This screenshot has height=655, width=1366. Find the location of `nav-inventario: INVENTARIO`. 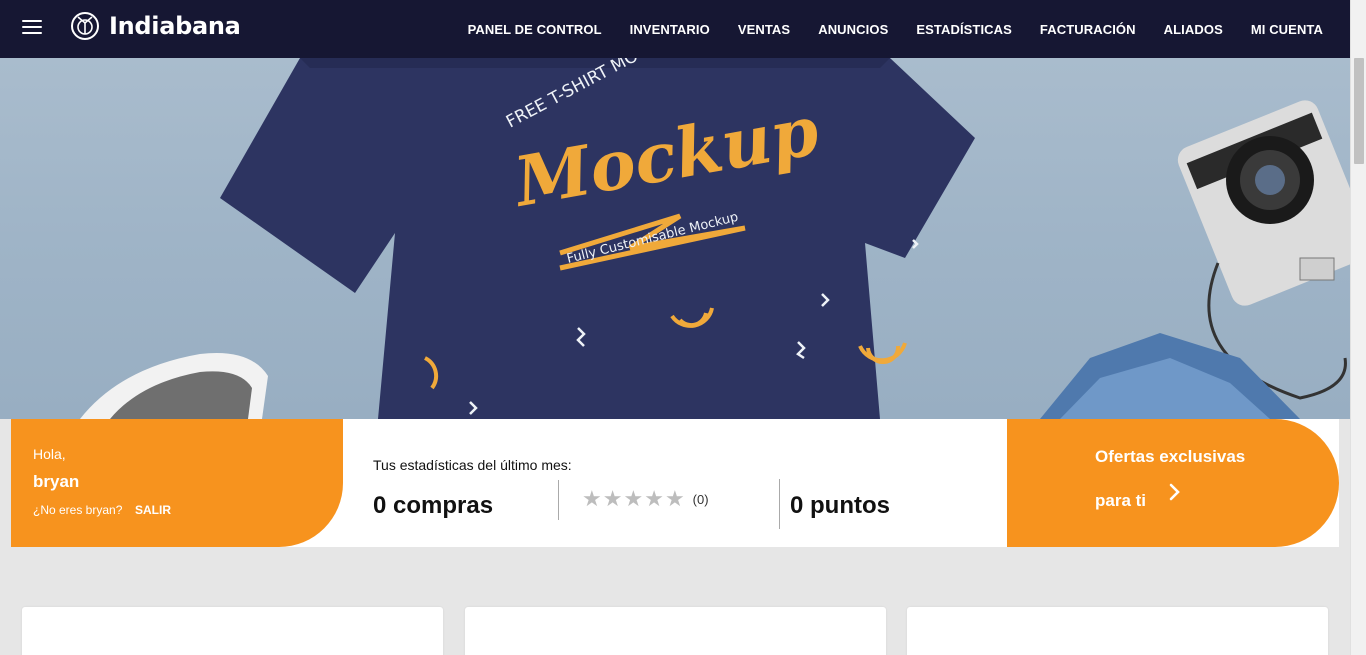

nav-inventario: INVENTARIO is located at coordinates (670, 29).